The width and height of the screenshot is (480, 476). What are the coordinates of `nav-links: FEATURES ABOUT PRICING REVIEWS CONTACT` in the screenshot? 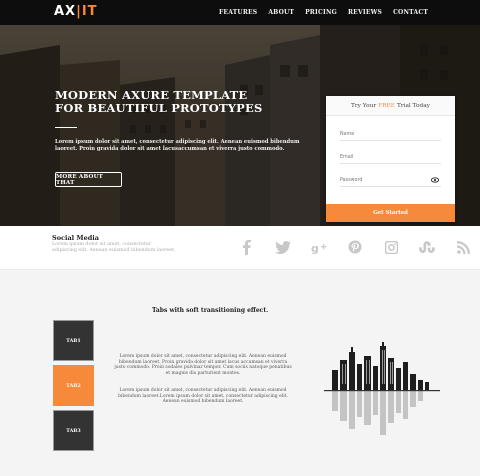 It's located at (323, 12).